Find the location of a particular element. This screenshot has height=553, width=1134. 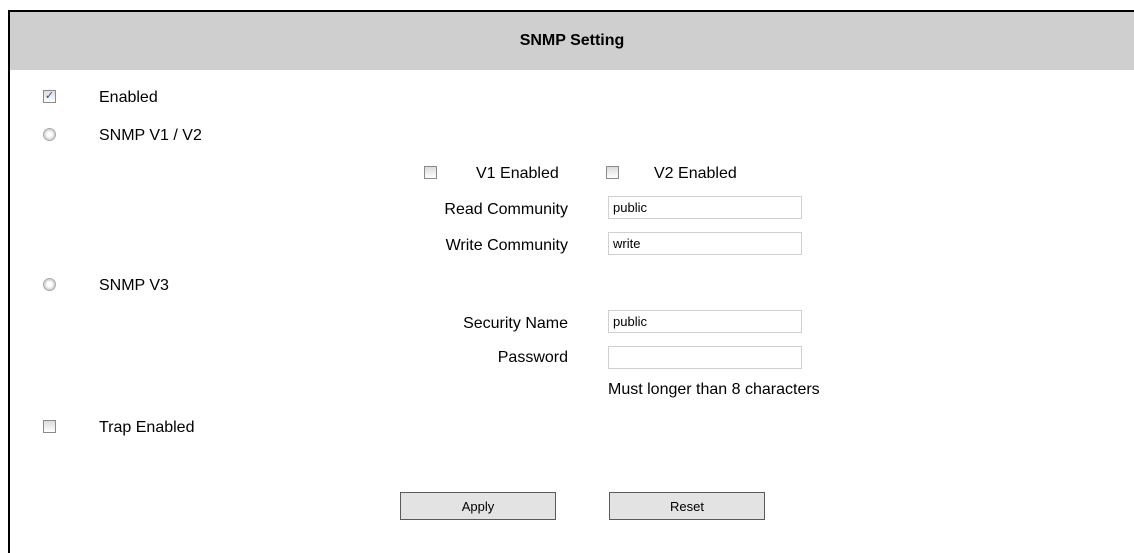

v1-enabled-checkbox is located at coordinates (430, 172).